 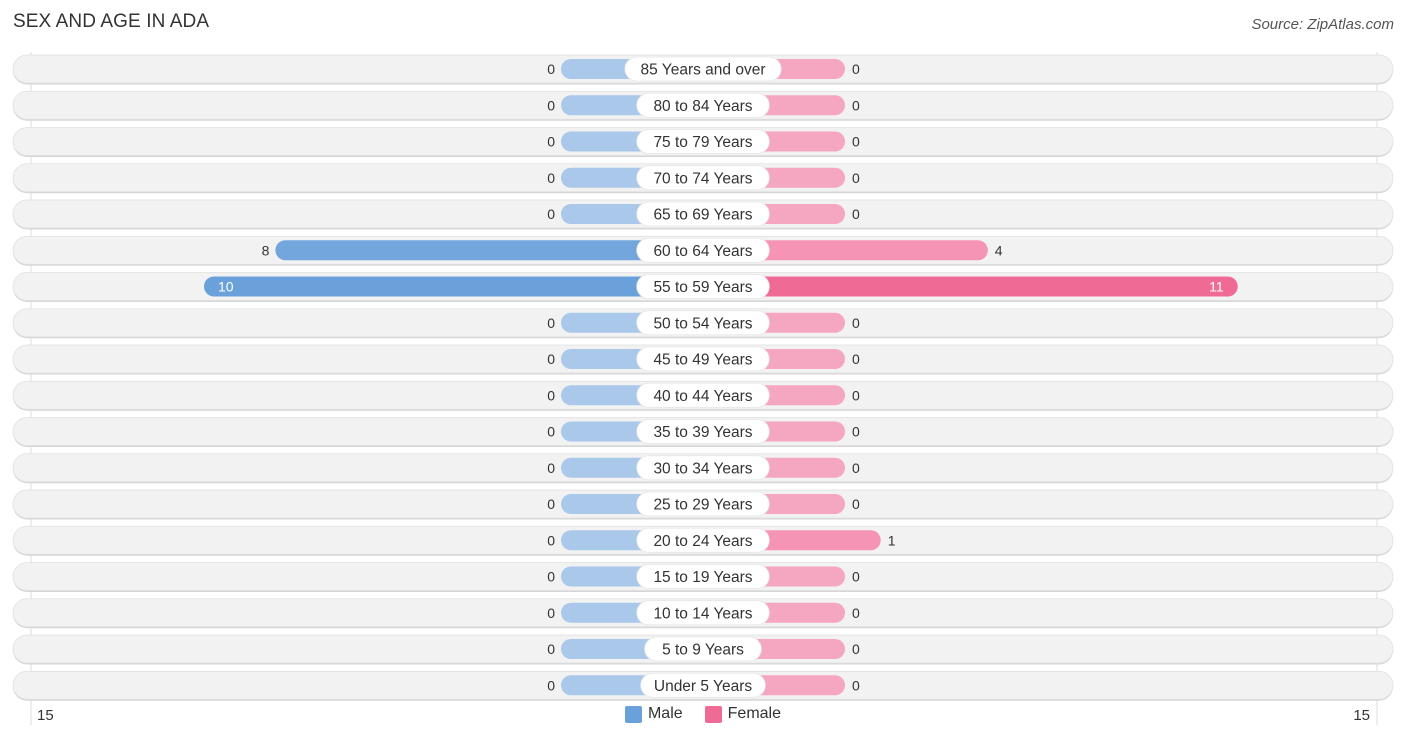 What do you see at coordinates (703, 70) in the screenshot?
I see `category-label: 85 Years and over` at bounding box center [703, 70].